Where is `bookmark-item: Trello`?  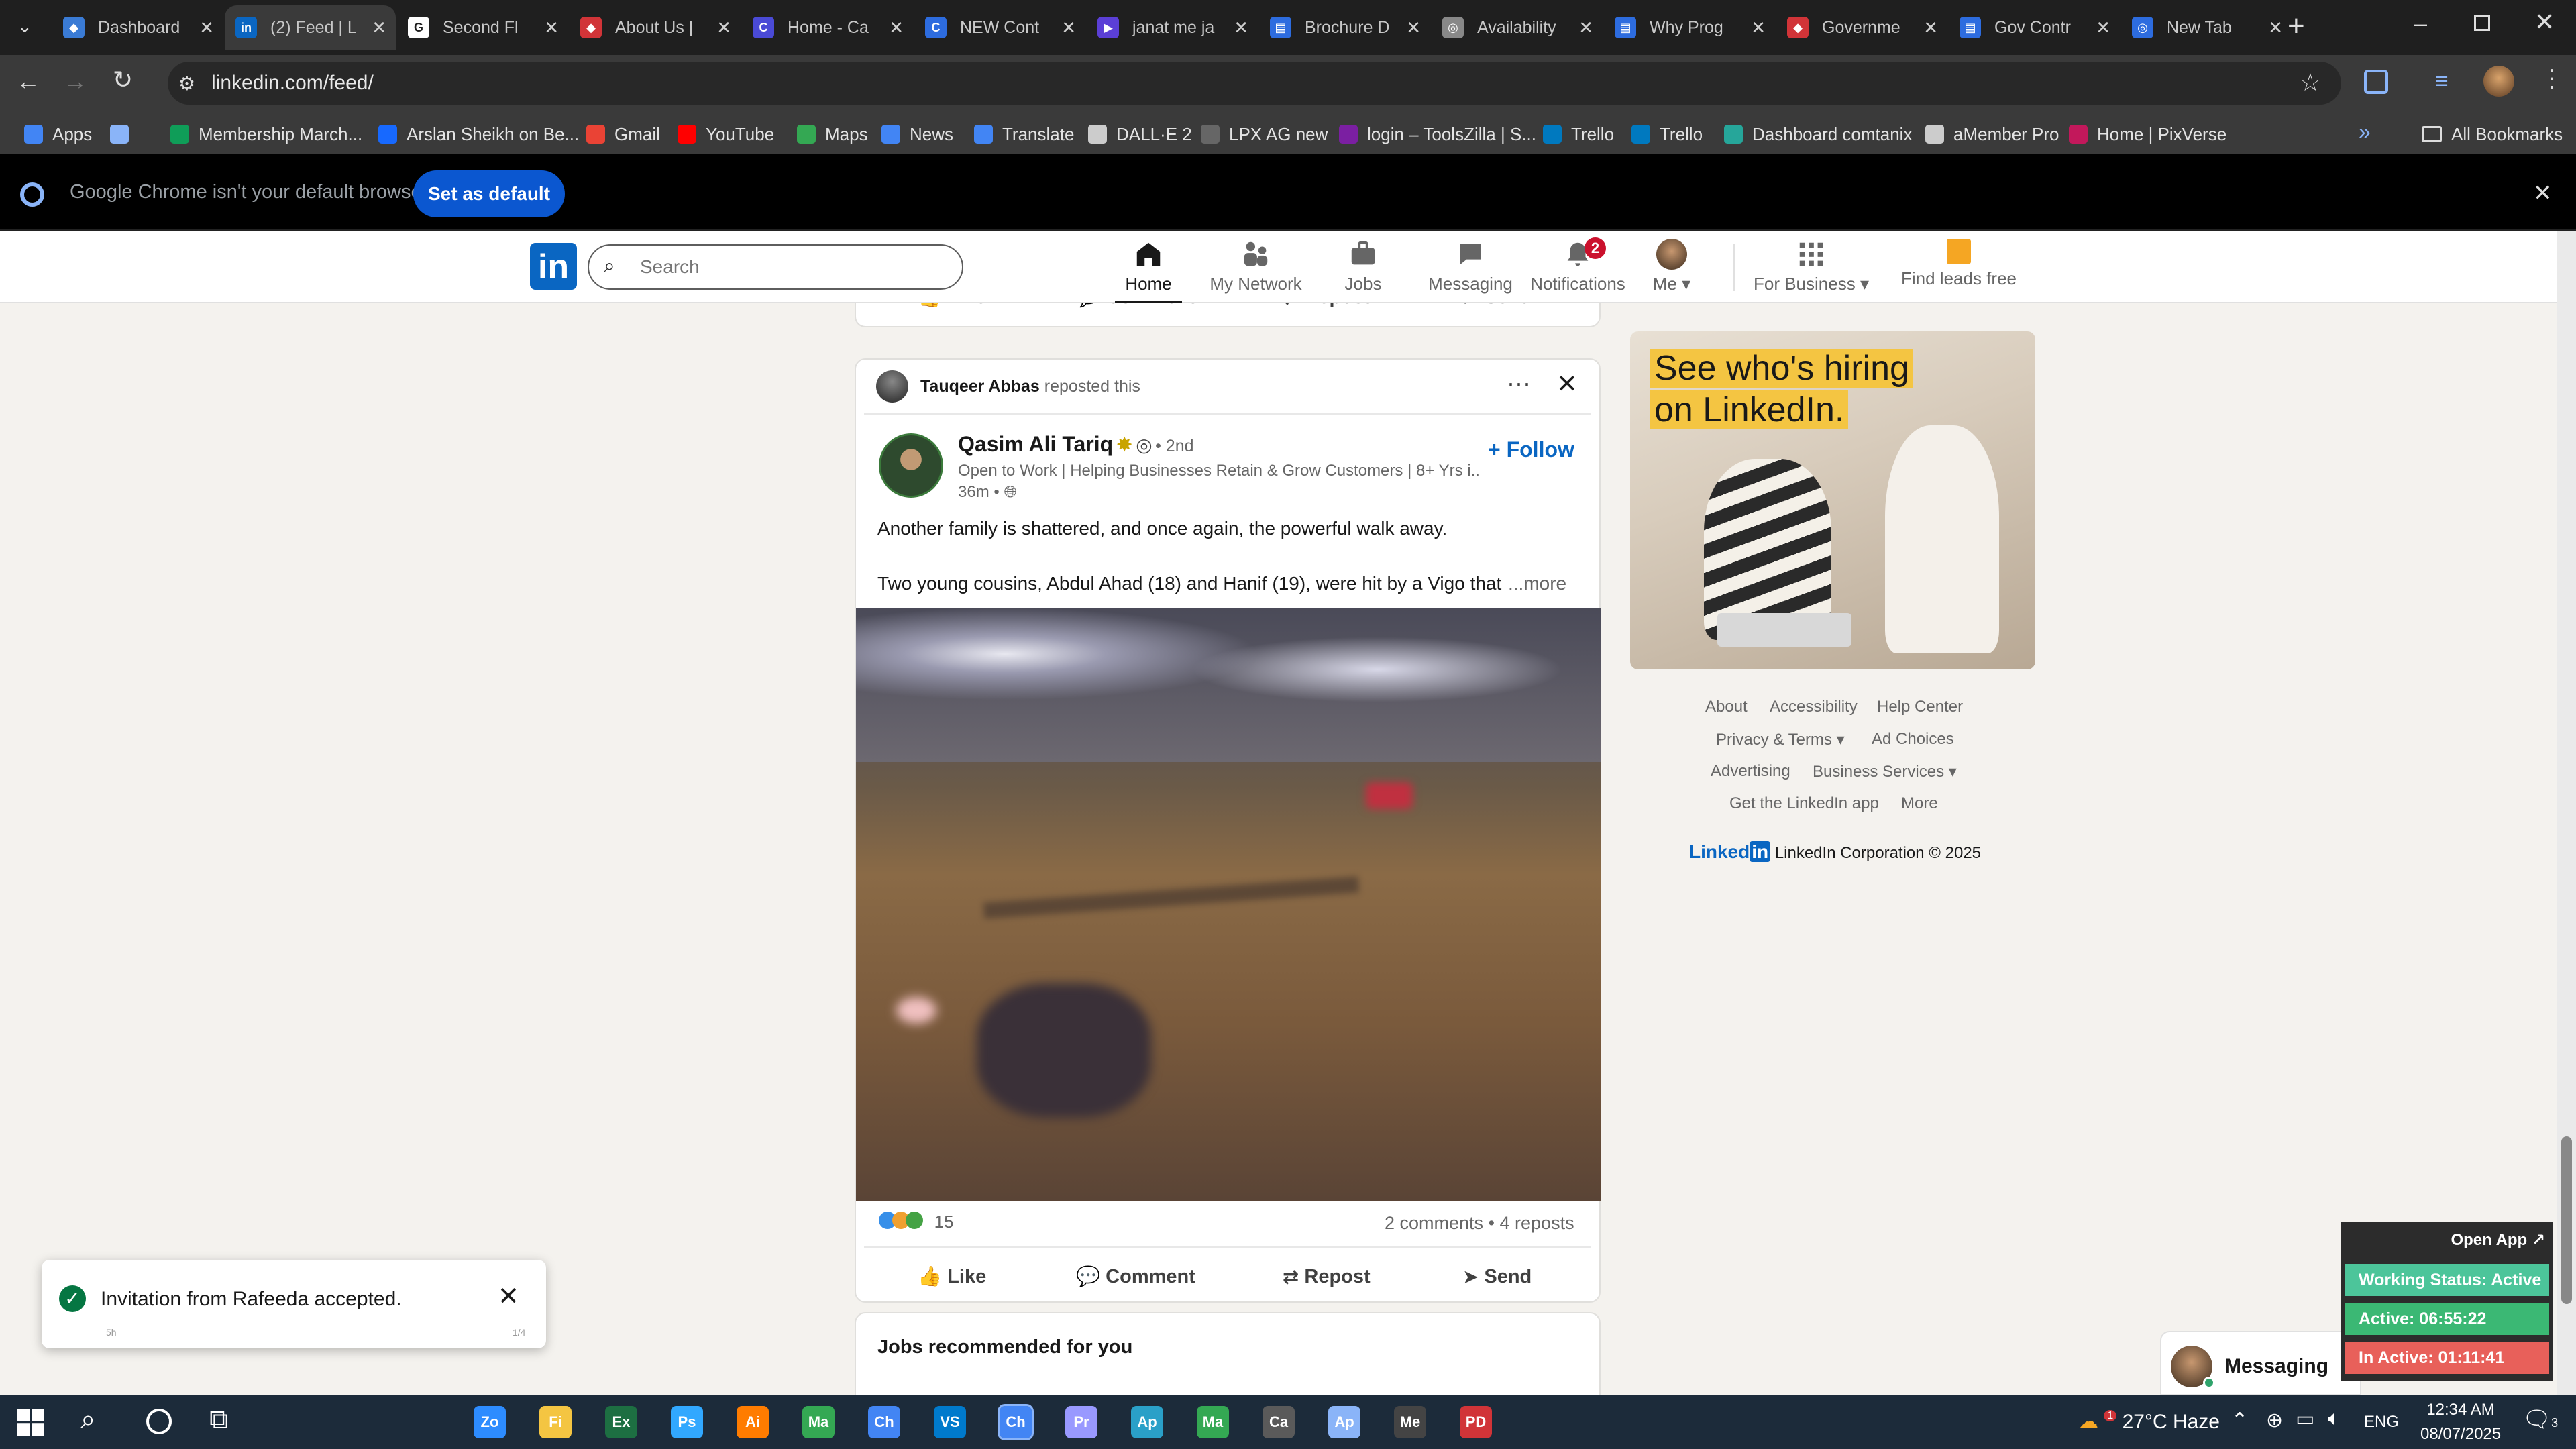
bookmark-item: Trello is located at coordinates (1578, 134).